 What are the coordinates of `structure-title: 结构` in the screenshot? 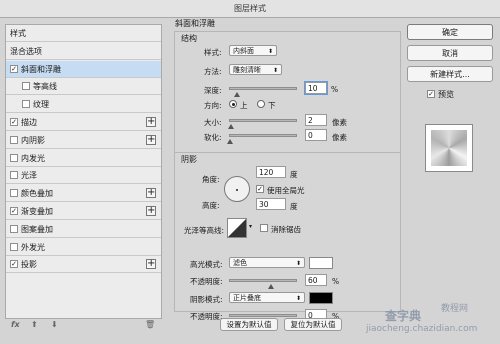 It's located at (189, 38).